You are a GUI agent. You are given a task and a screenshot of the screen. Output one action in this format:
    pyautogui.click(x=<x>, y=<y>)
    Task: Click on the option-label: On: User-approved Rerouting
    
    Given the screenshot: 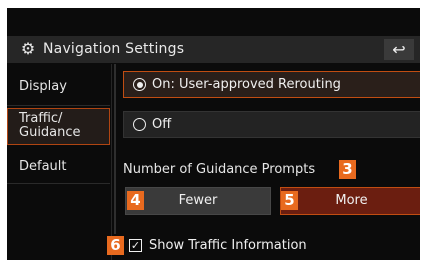 What is the action you would take?
    pyautogui.click(x=246, y=84)
    